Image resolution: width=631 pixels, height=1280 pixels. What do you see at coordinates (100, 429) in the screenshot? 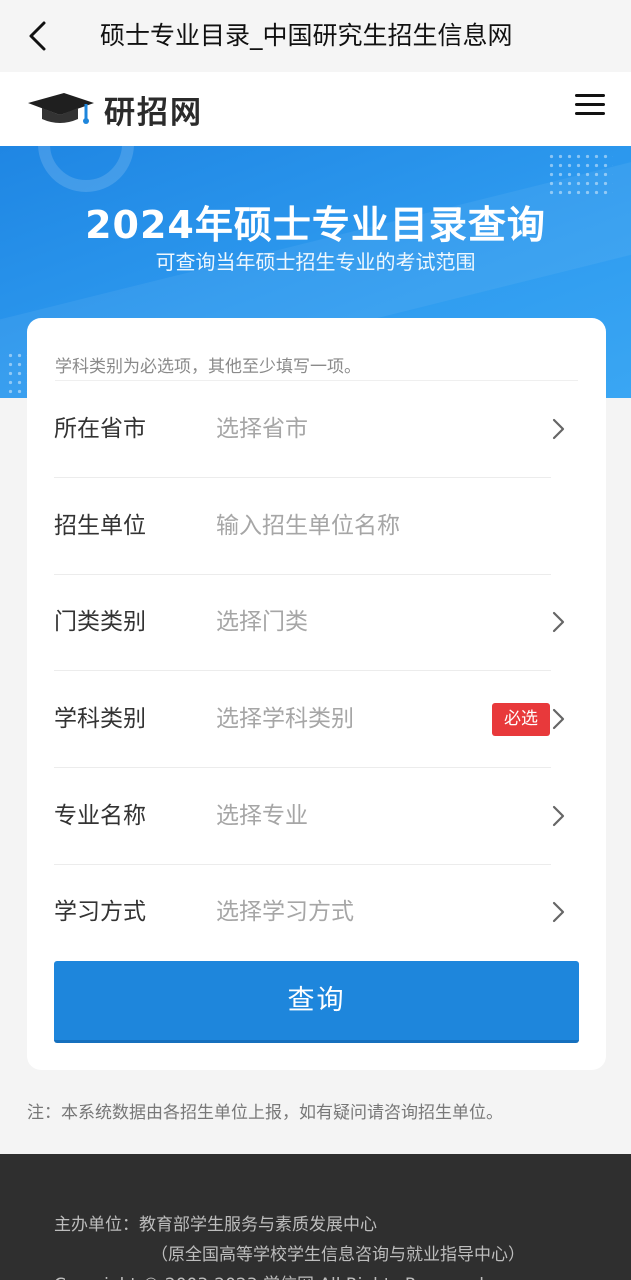
I see `field-label: 所在省市` at bounding box center [100, 429].